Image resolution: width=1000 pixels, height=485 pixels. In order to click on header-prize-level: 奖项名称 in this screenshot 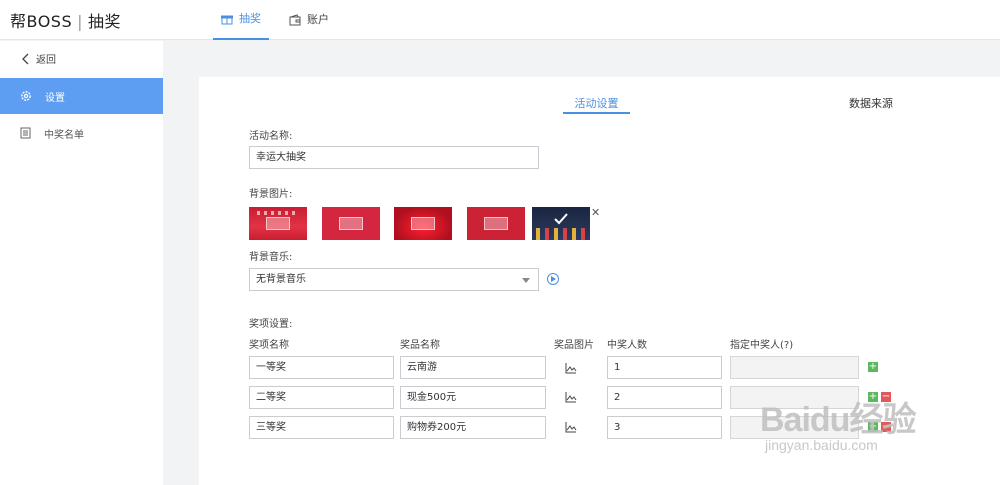, I will do `click(269, 345)`.